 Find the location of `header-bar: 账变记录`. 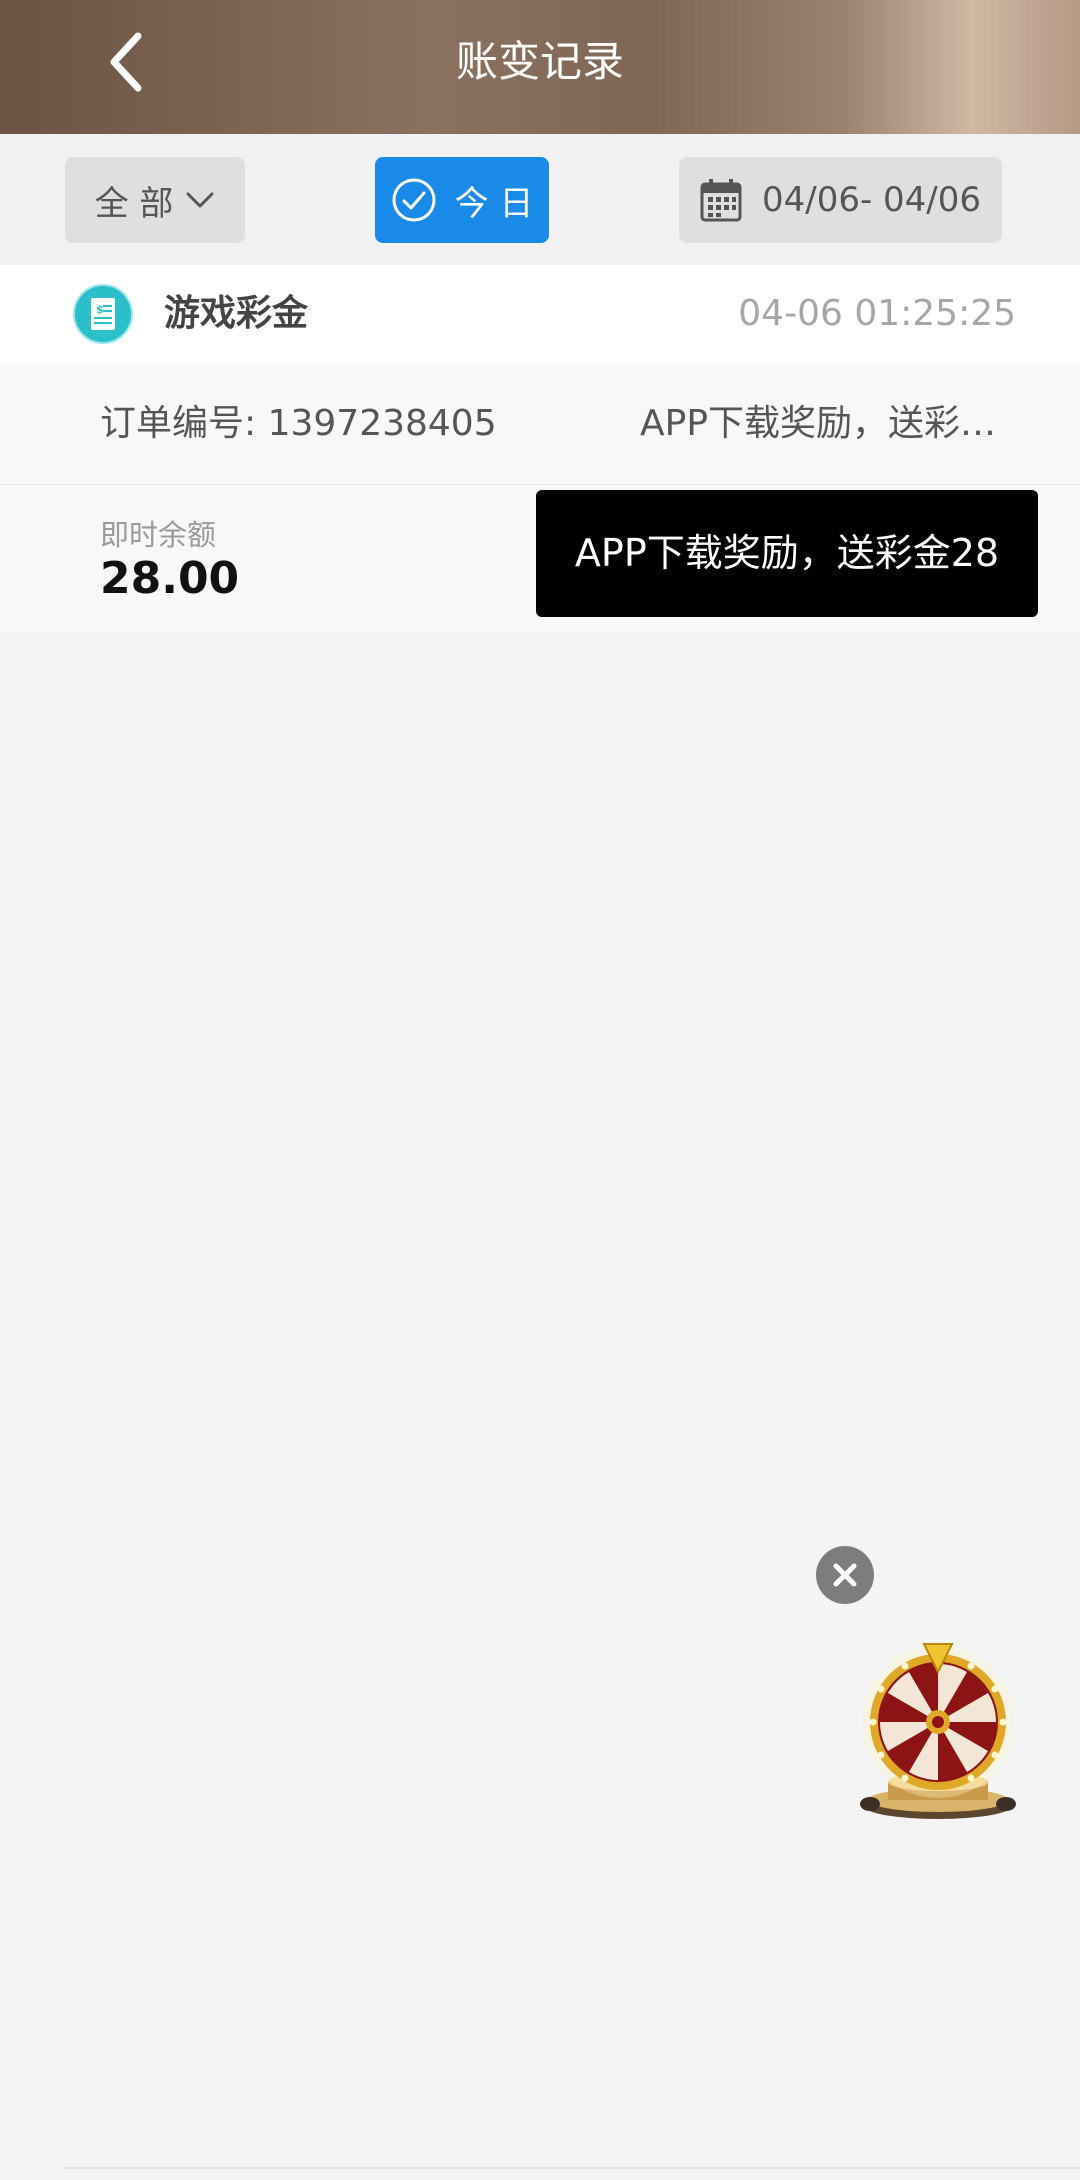

header-bar: 账变记录 is located at coordinates (540, 67).